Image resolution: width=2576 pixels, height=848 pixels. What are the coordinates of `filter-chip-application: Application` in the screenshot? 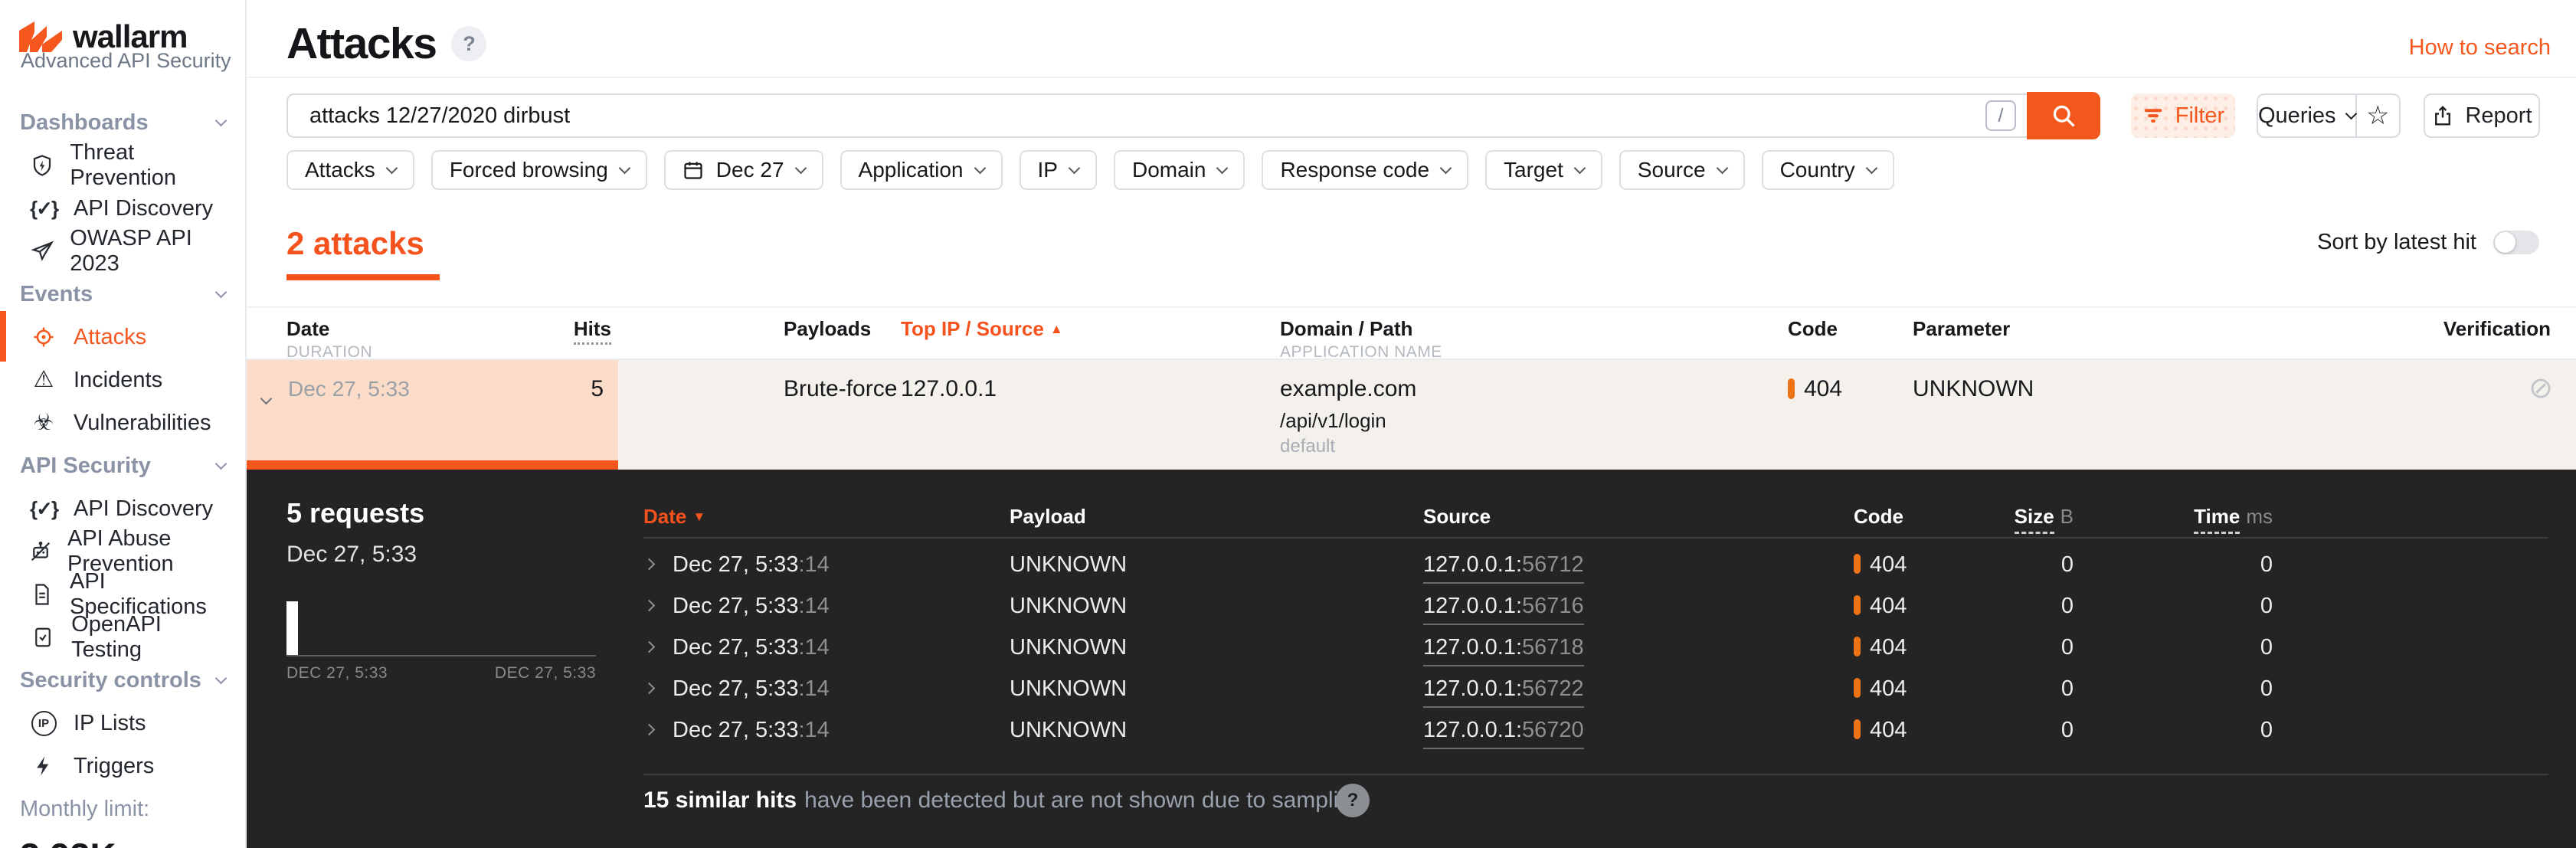 It's located at (921, 170).